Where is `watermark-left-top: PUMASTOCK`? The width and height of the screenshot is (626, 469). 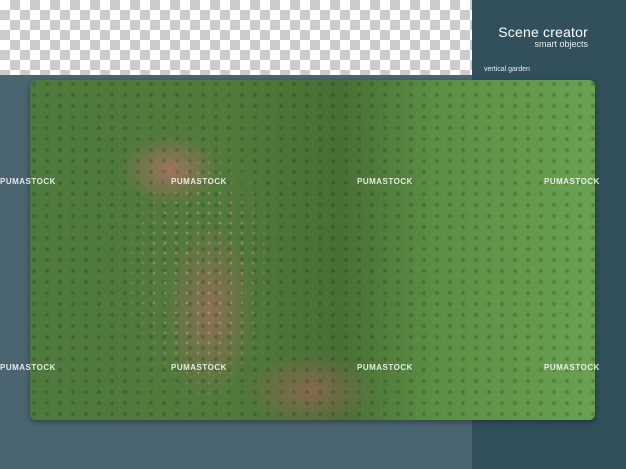 watermark-left-top: PUMASTOCK is located at coordinates (28, 181).